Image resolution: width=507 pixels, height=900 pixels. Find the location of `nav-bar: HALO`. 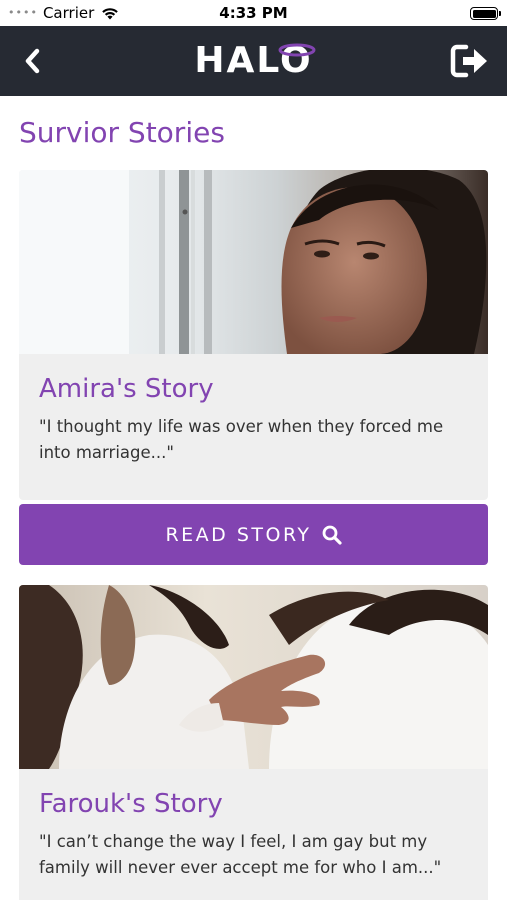

nav-bar: HALO is located at coordinates (253, 61).